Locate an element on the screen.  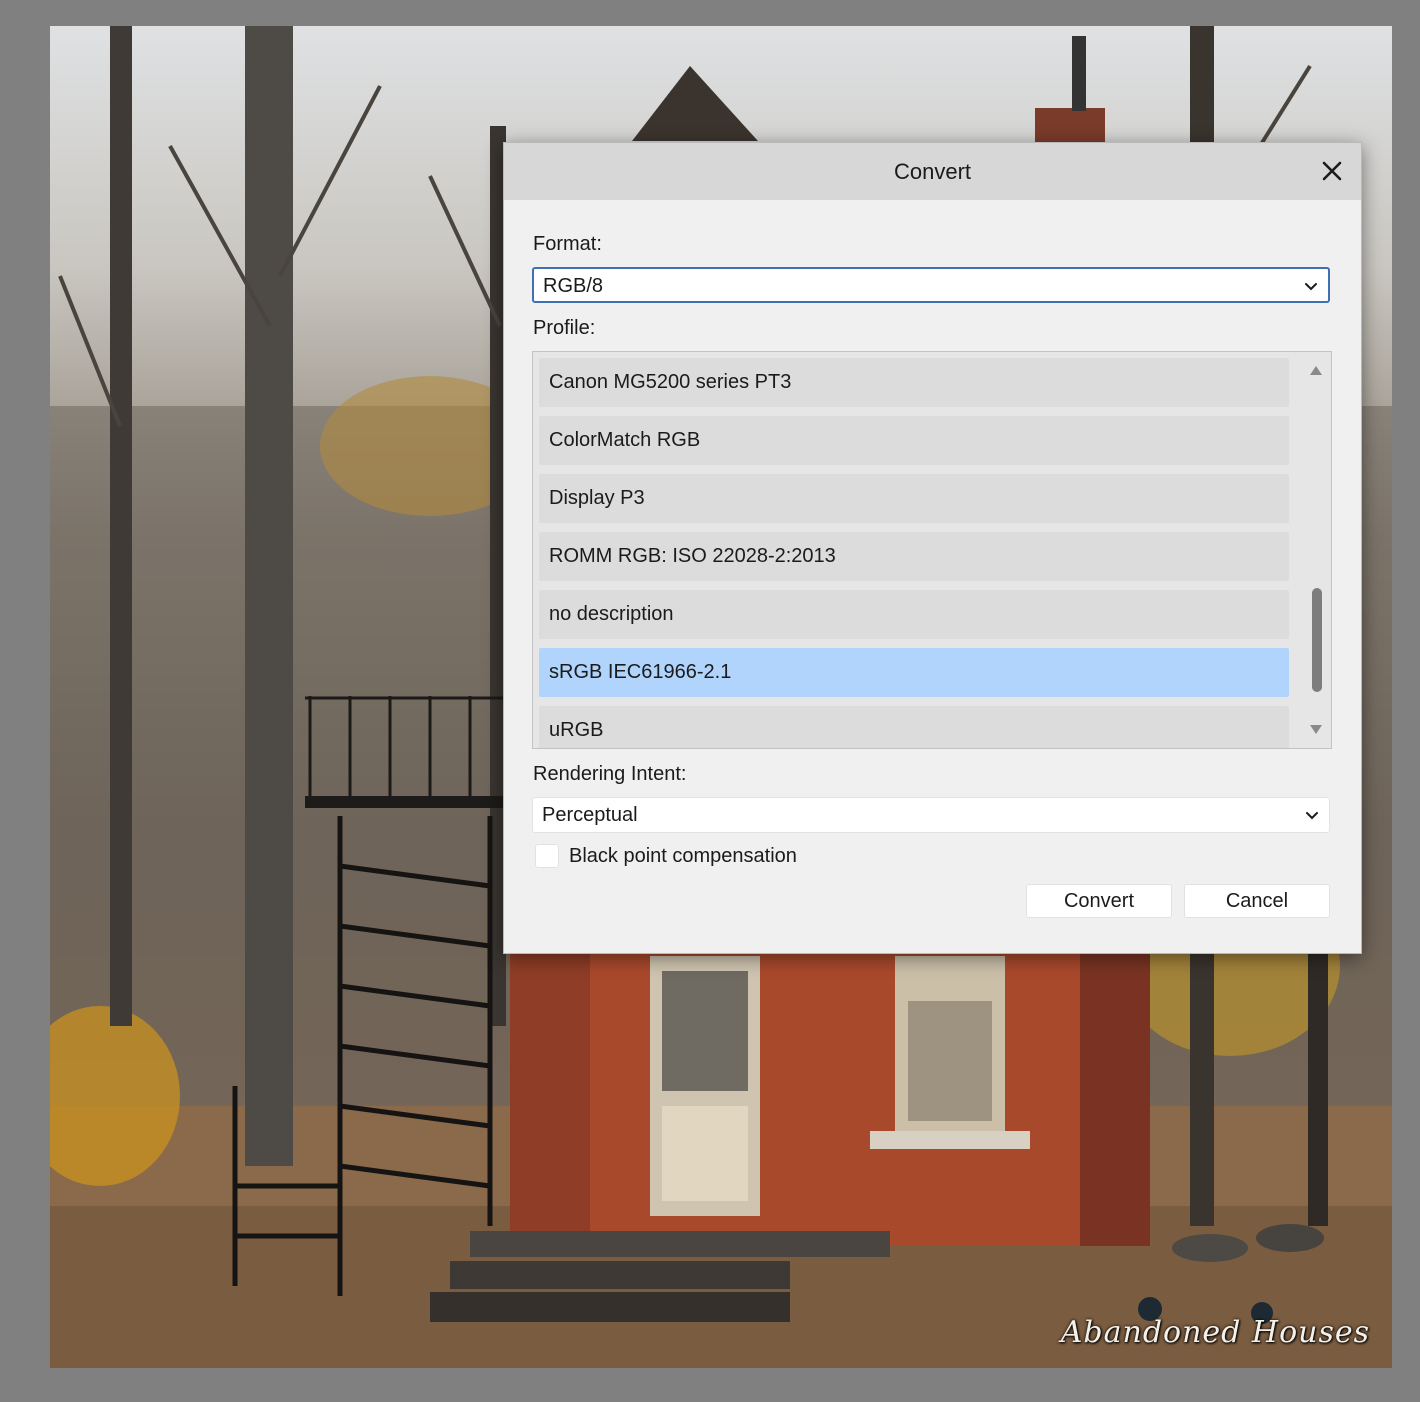
profile-item-label: ROMM RGB: ISO 22028-2:2013 is located at coordinates (692, 556).